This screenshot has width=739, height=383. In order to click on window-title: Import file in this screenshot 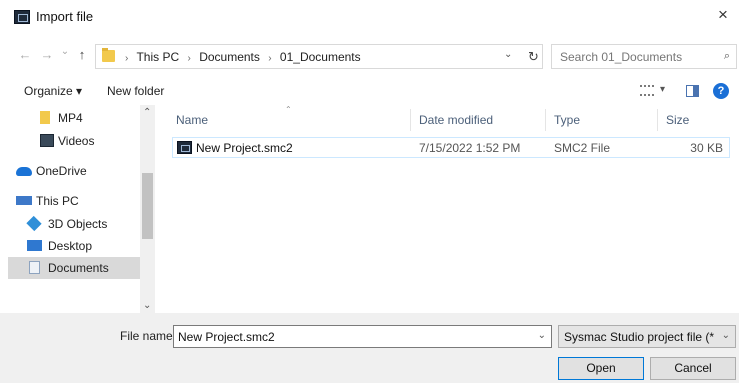, I will do `click(65, 16)`.